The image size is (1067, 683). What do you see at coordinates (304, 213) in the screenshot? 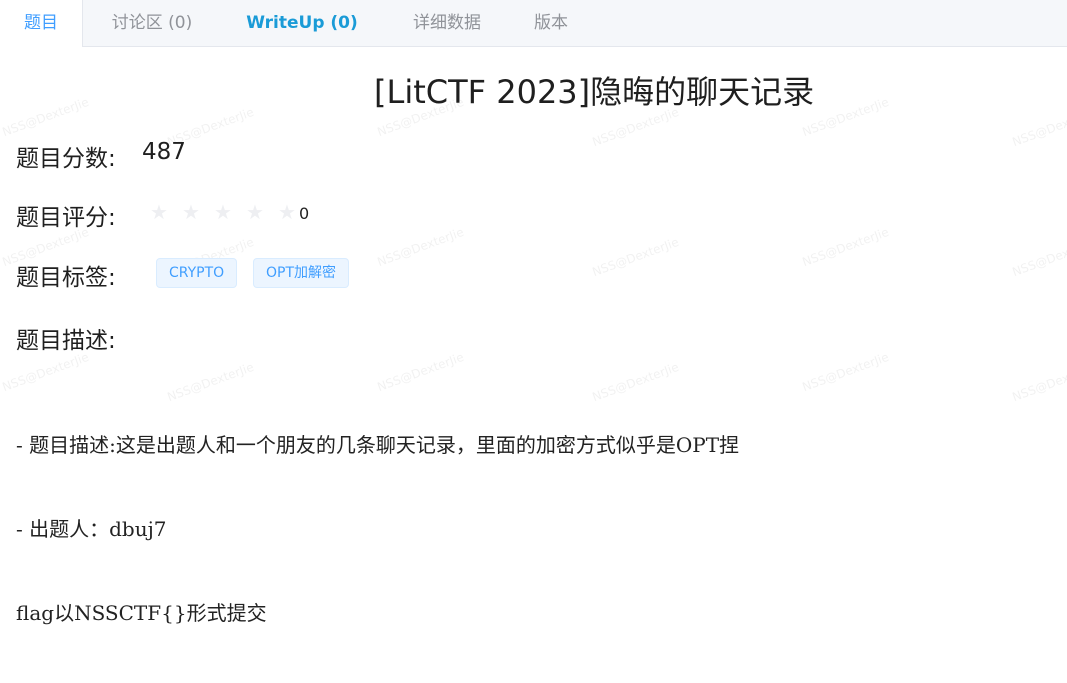
I see `rating-value: 0` at bounding box center [304, 213].